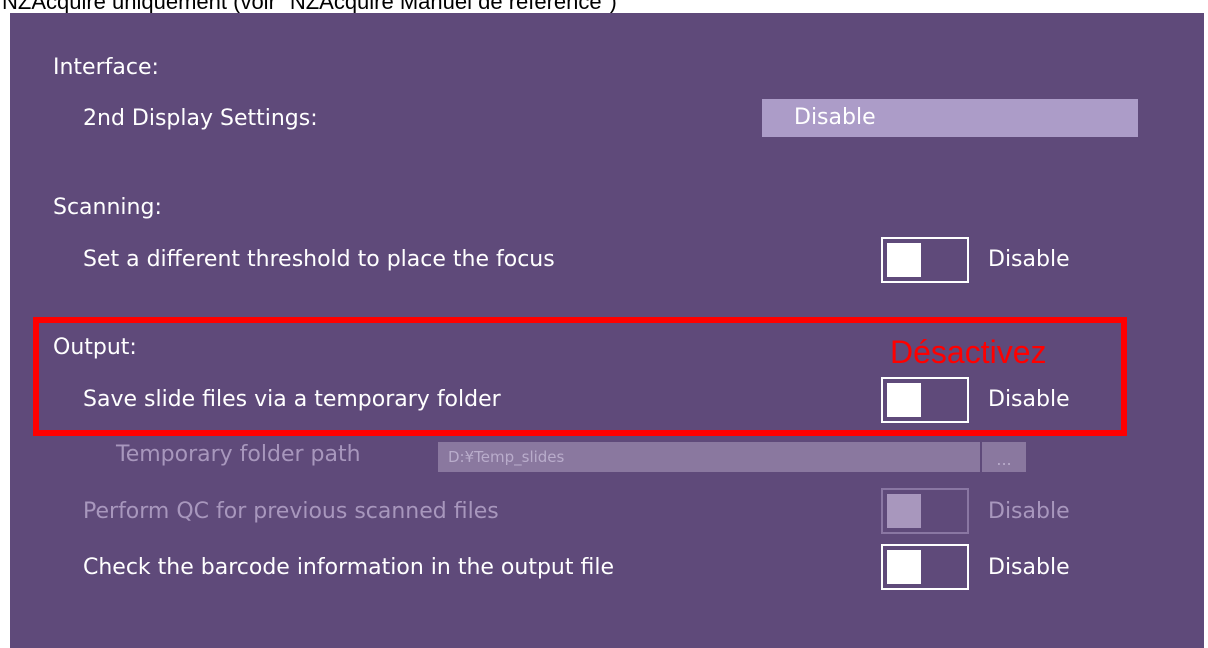  I want to click on interface-section-title: Interface:, so click(106, 67).